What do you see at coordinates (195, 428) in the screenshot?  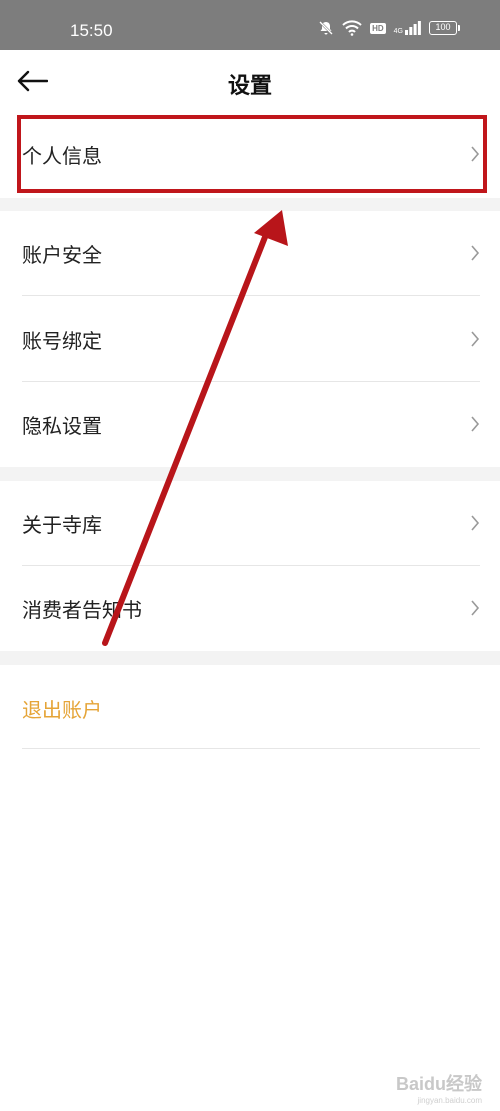 I see `annotation-arrow` at bounding box center [195, 428].